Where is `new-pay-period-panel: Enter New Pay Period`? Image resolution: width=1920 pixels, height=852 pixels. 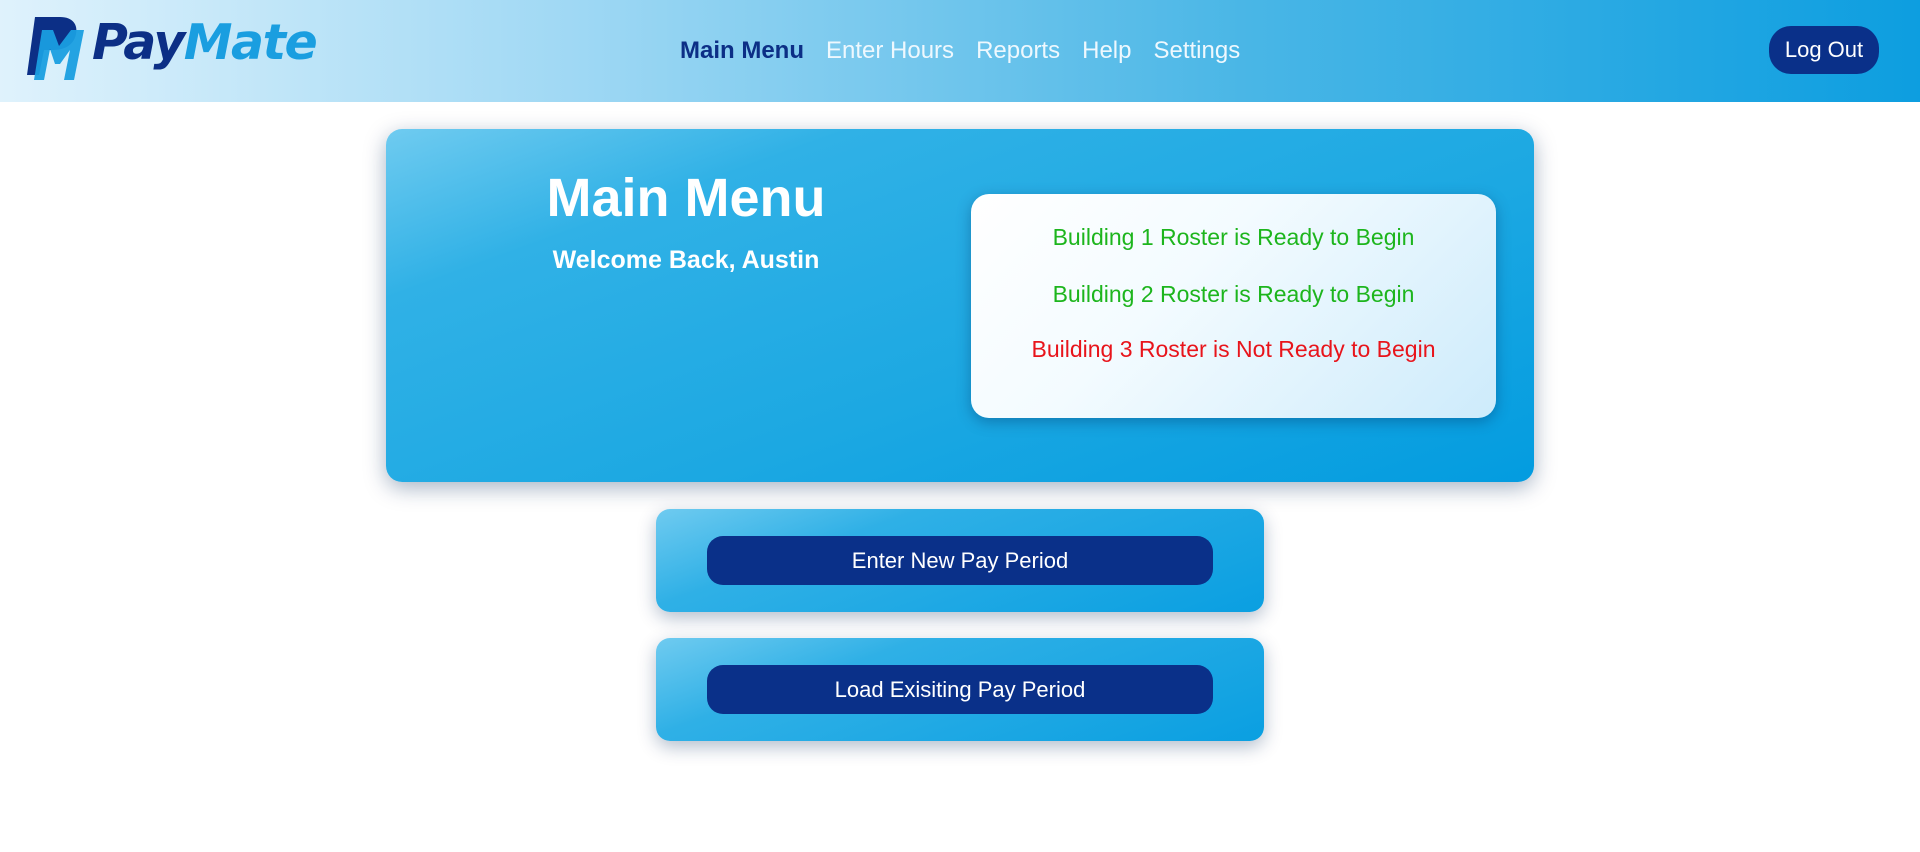
new-pay-period-panel: Enter New Pay Period is located at coordinates (960, 560).